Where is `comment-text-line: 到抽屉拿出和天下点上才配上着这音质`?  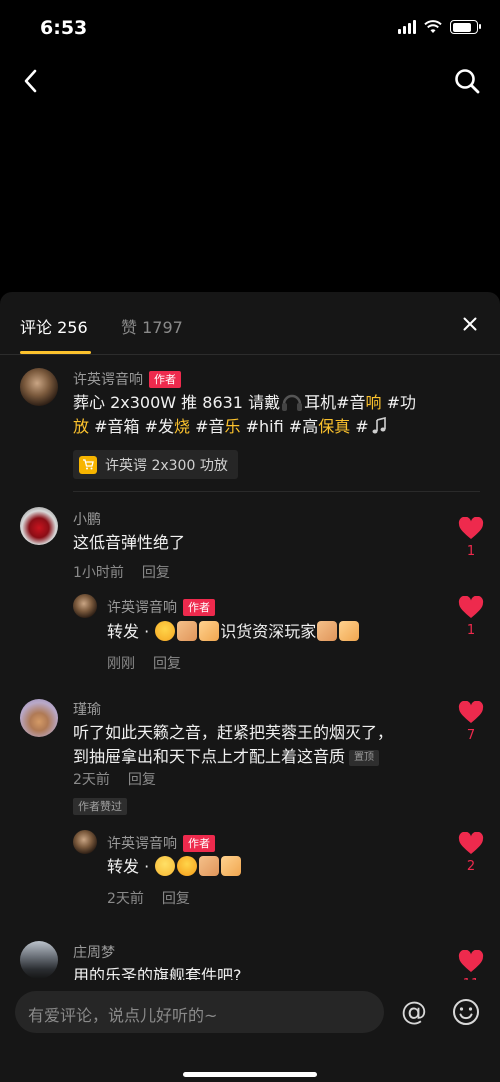 comment-text-line: 到抽屉拿出和天下点上才配上着这音质 is located at coordinates (209, 756).